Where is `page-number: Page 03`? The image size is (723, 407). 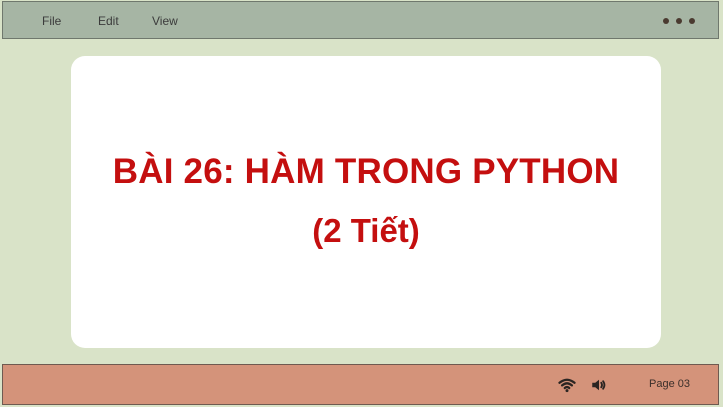 page-number: Page 03 is located at coordinates (669, 384).